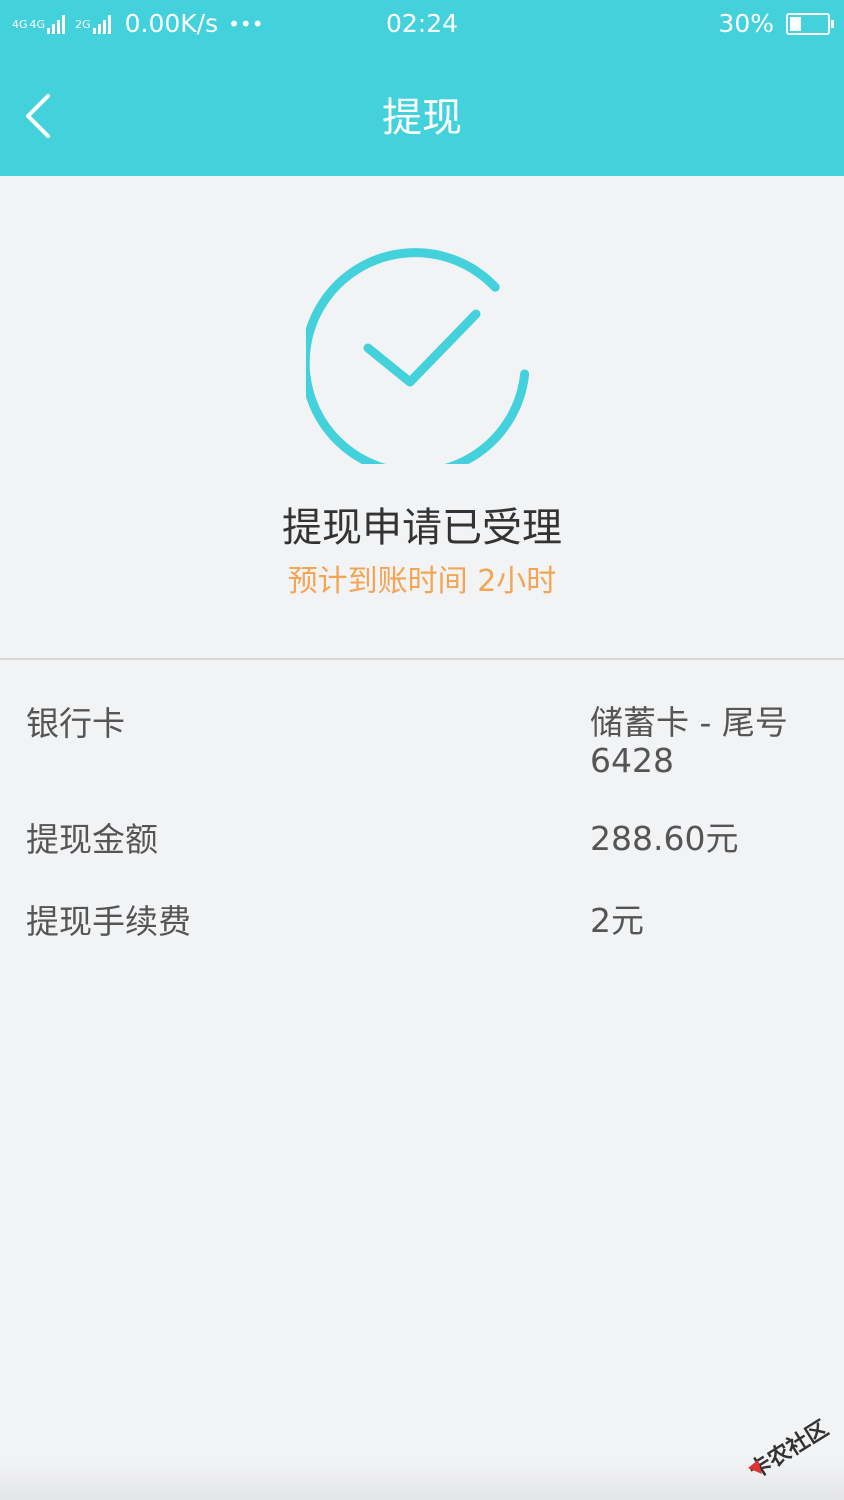 The height and width of the screenshot is (1500, 844). What do you see at coordinates (108, 921) in the screenshot?
I see `detail-label-fee: 提现手续费` at bounding box center [108, 921].